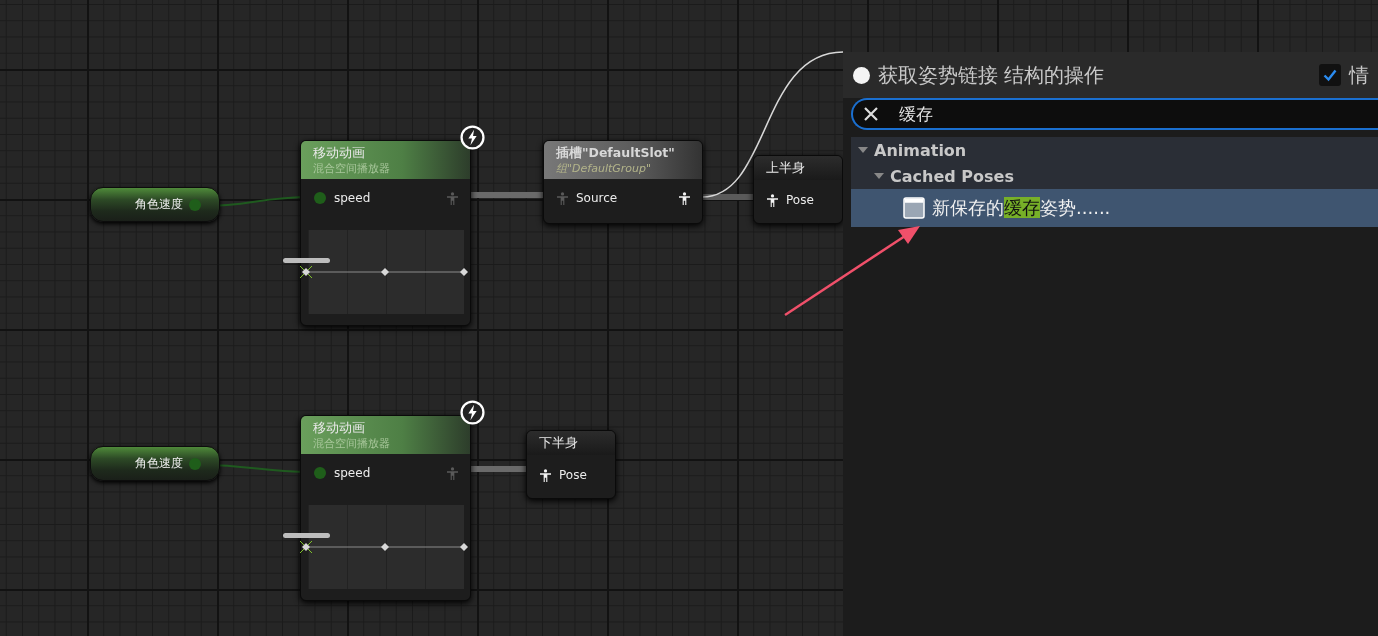 The width and height of the screenshot is (1378, 636). Describe the element at coordinates (1114, 114) in the screenshot. I see `search-field: 缓存` at that location.